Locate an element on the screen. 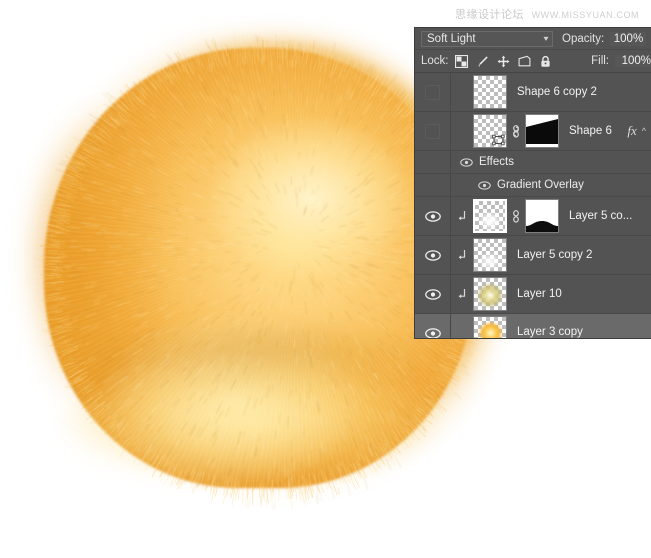  layer-name-layer-3-copy: Layer 3 copy is located at coordinates (550, 332).